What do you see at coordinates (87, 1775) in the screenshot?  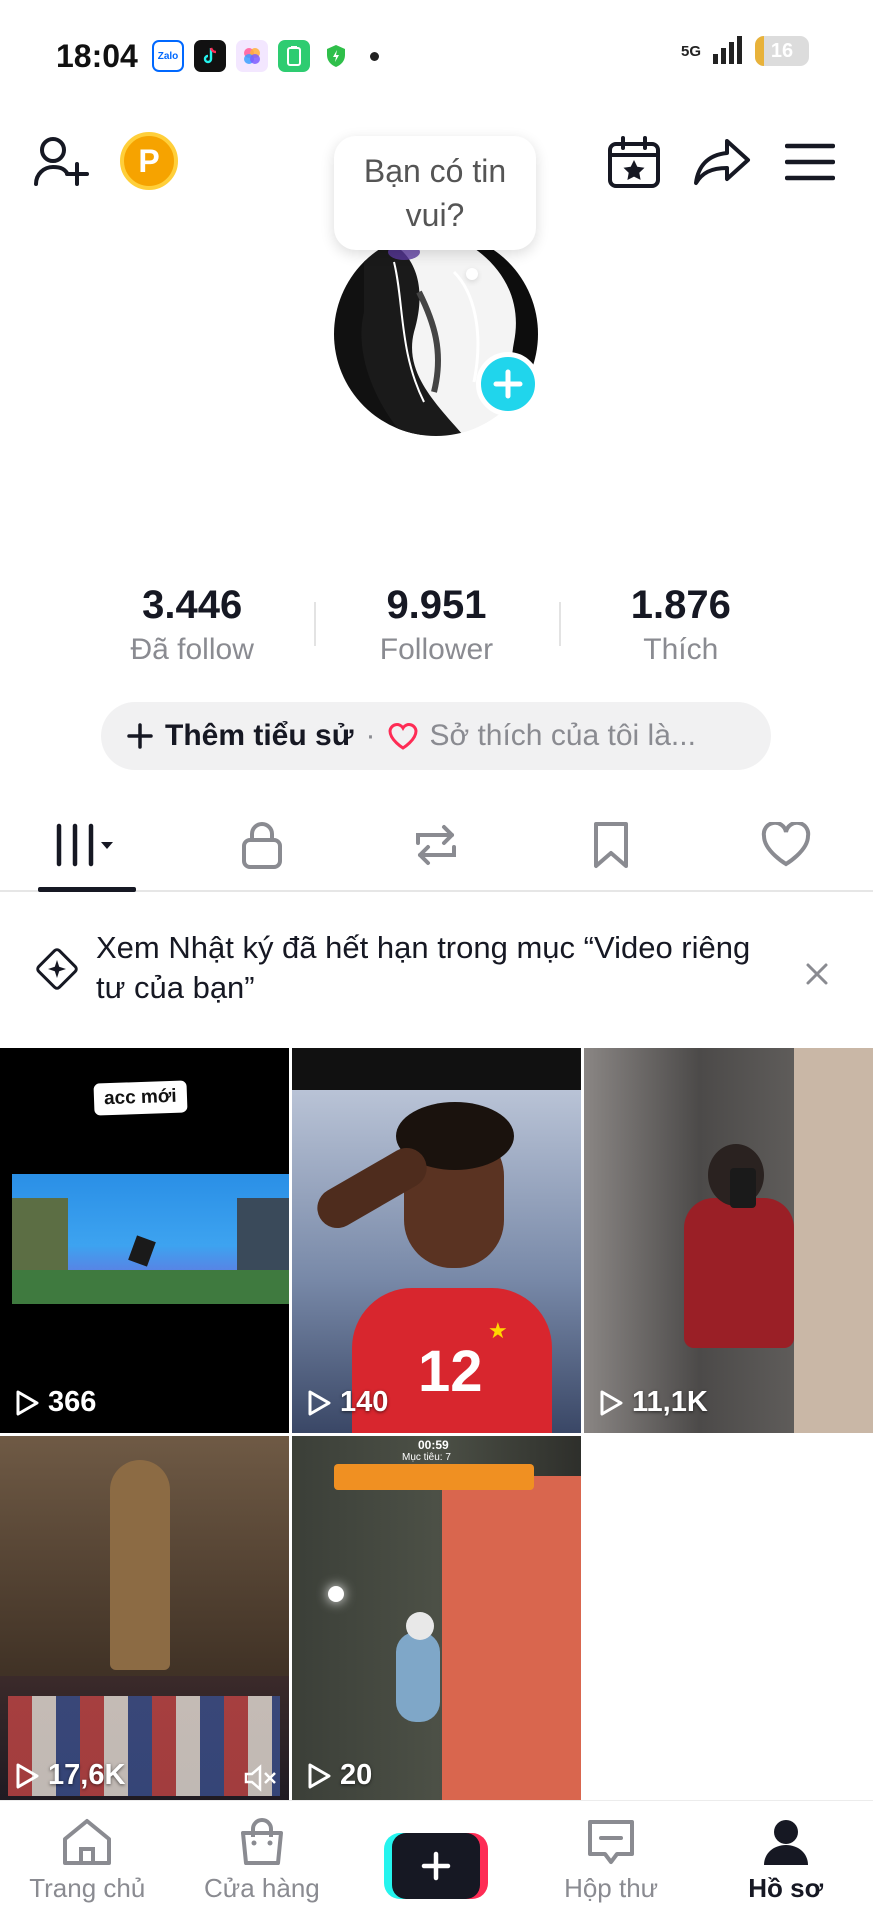 I see `view-count-value: 17,6K` at bounding box center [87, 1775].